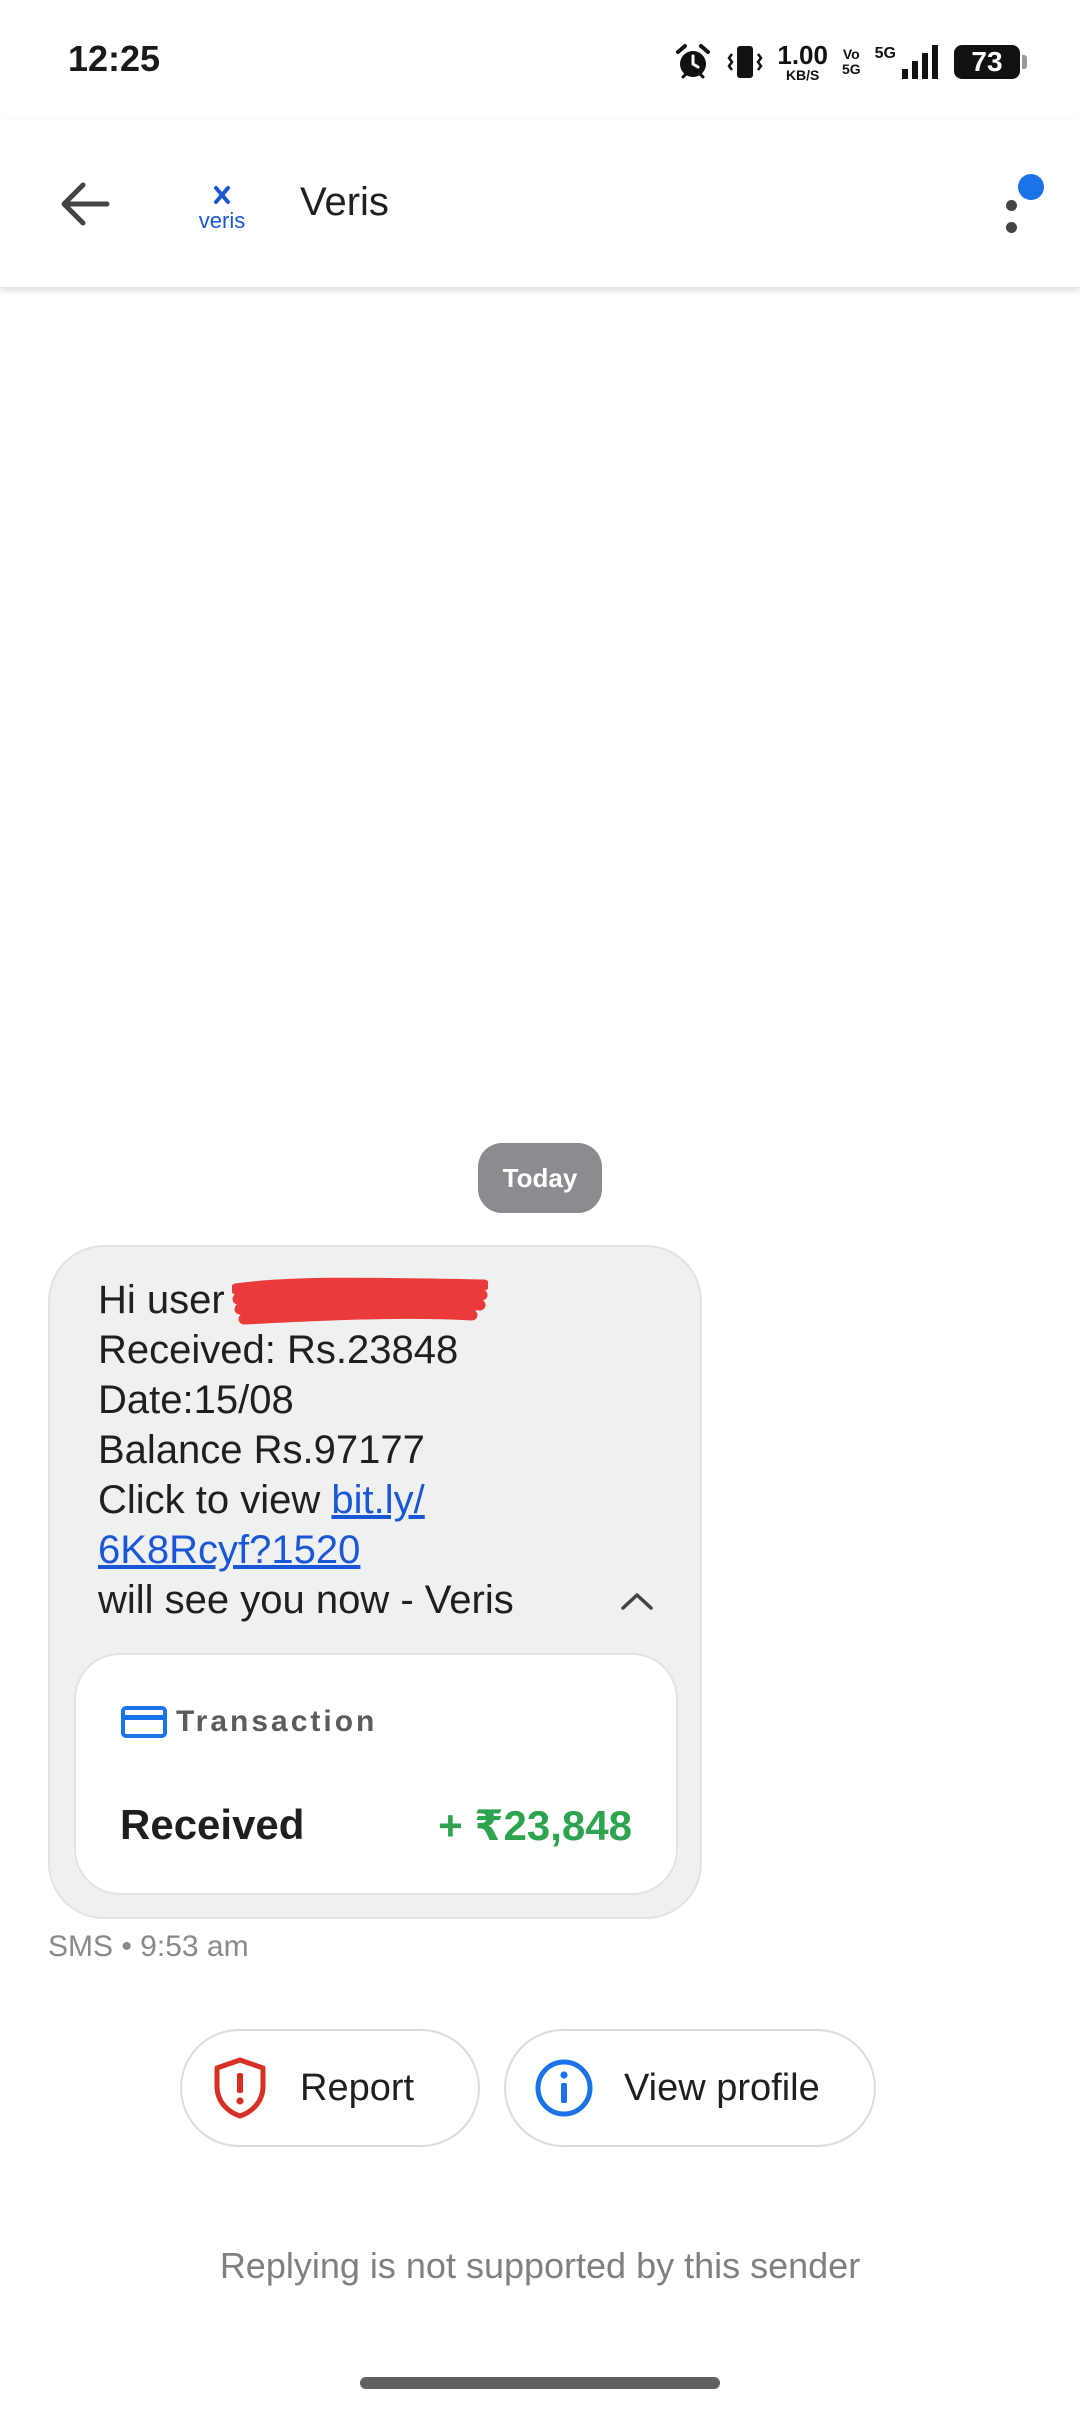  Describe the element at coordinates (802, 75) in the screenshot. I see `net-speed-unit: KB/S` at that location.